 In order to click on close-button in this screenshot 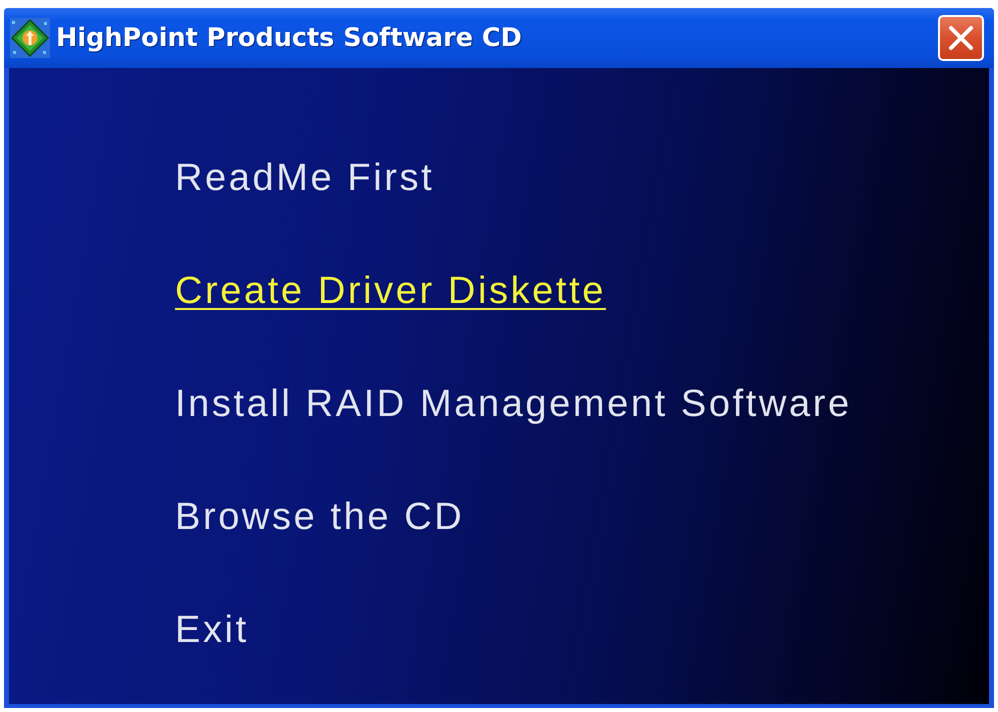, I will do `click(961, 38)`.